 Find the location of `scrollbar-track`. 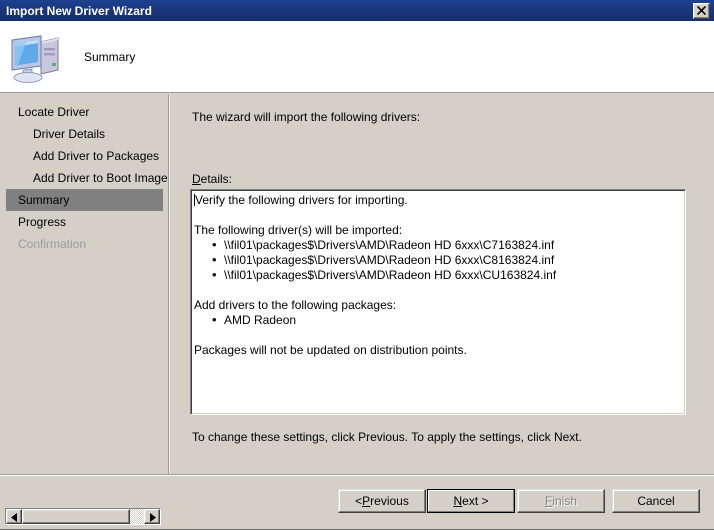

scrollbar-track is located at coordinates (137, 516).